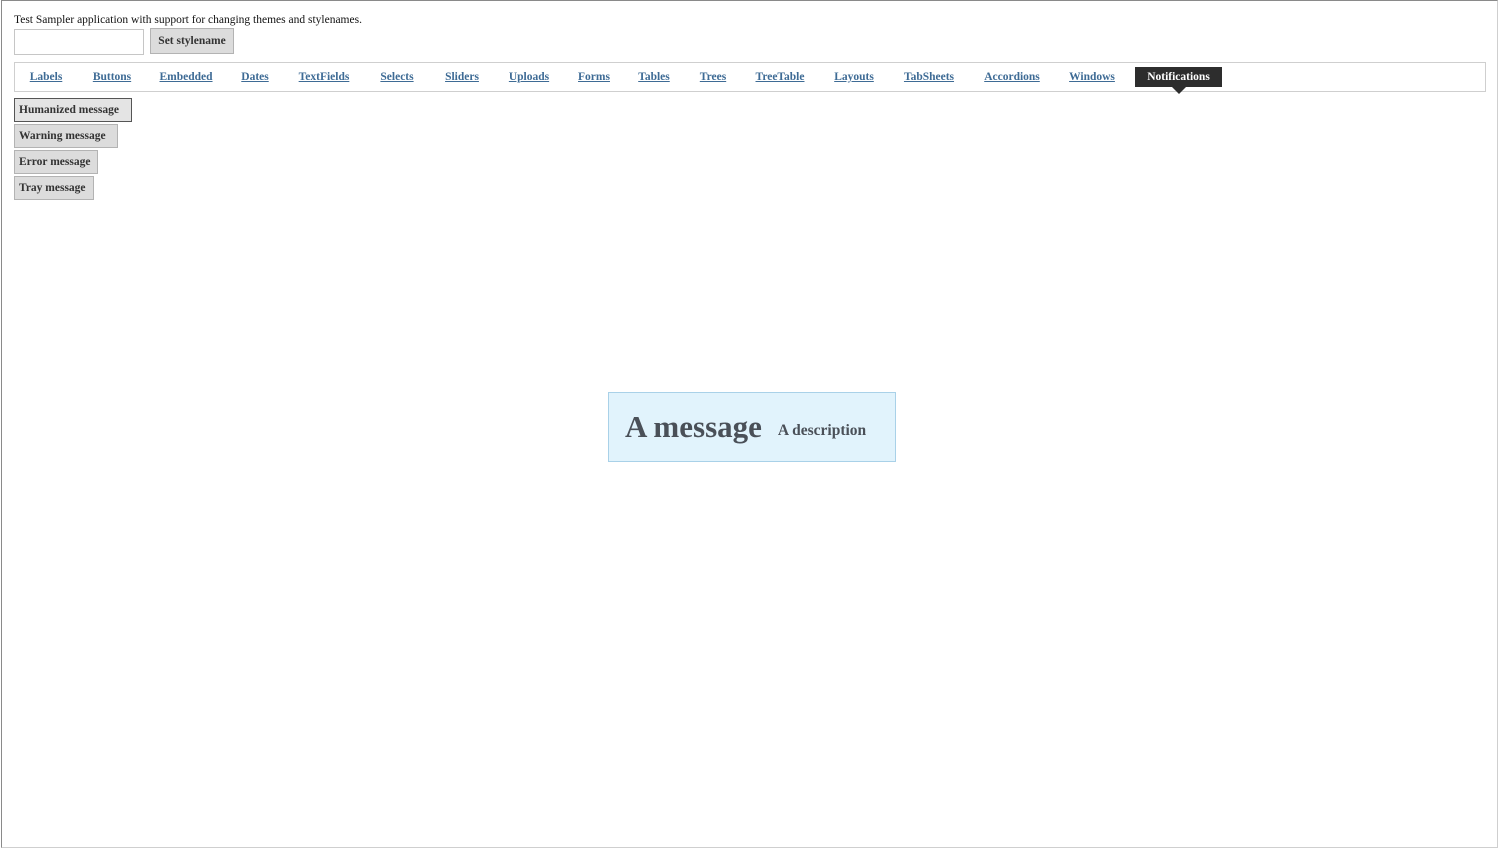 The image size is (1500, 850). I want to click on tab-uploads: Uploads, so click(529, 77).